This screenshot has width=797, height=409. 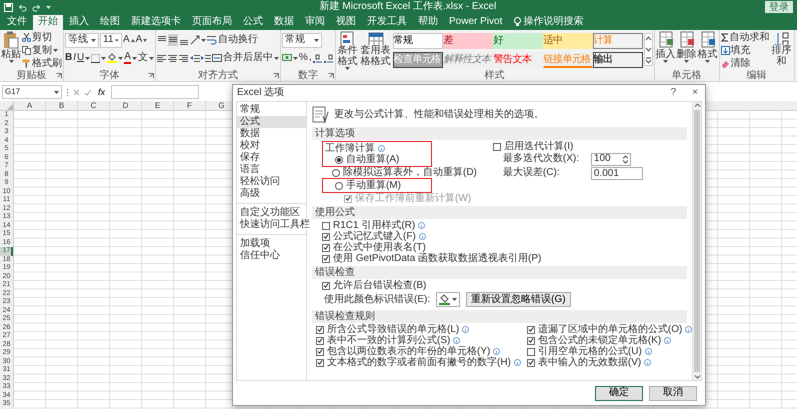 I want to click on tell-me-search: 操作说明搜索, so click(x=553, y=22).